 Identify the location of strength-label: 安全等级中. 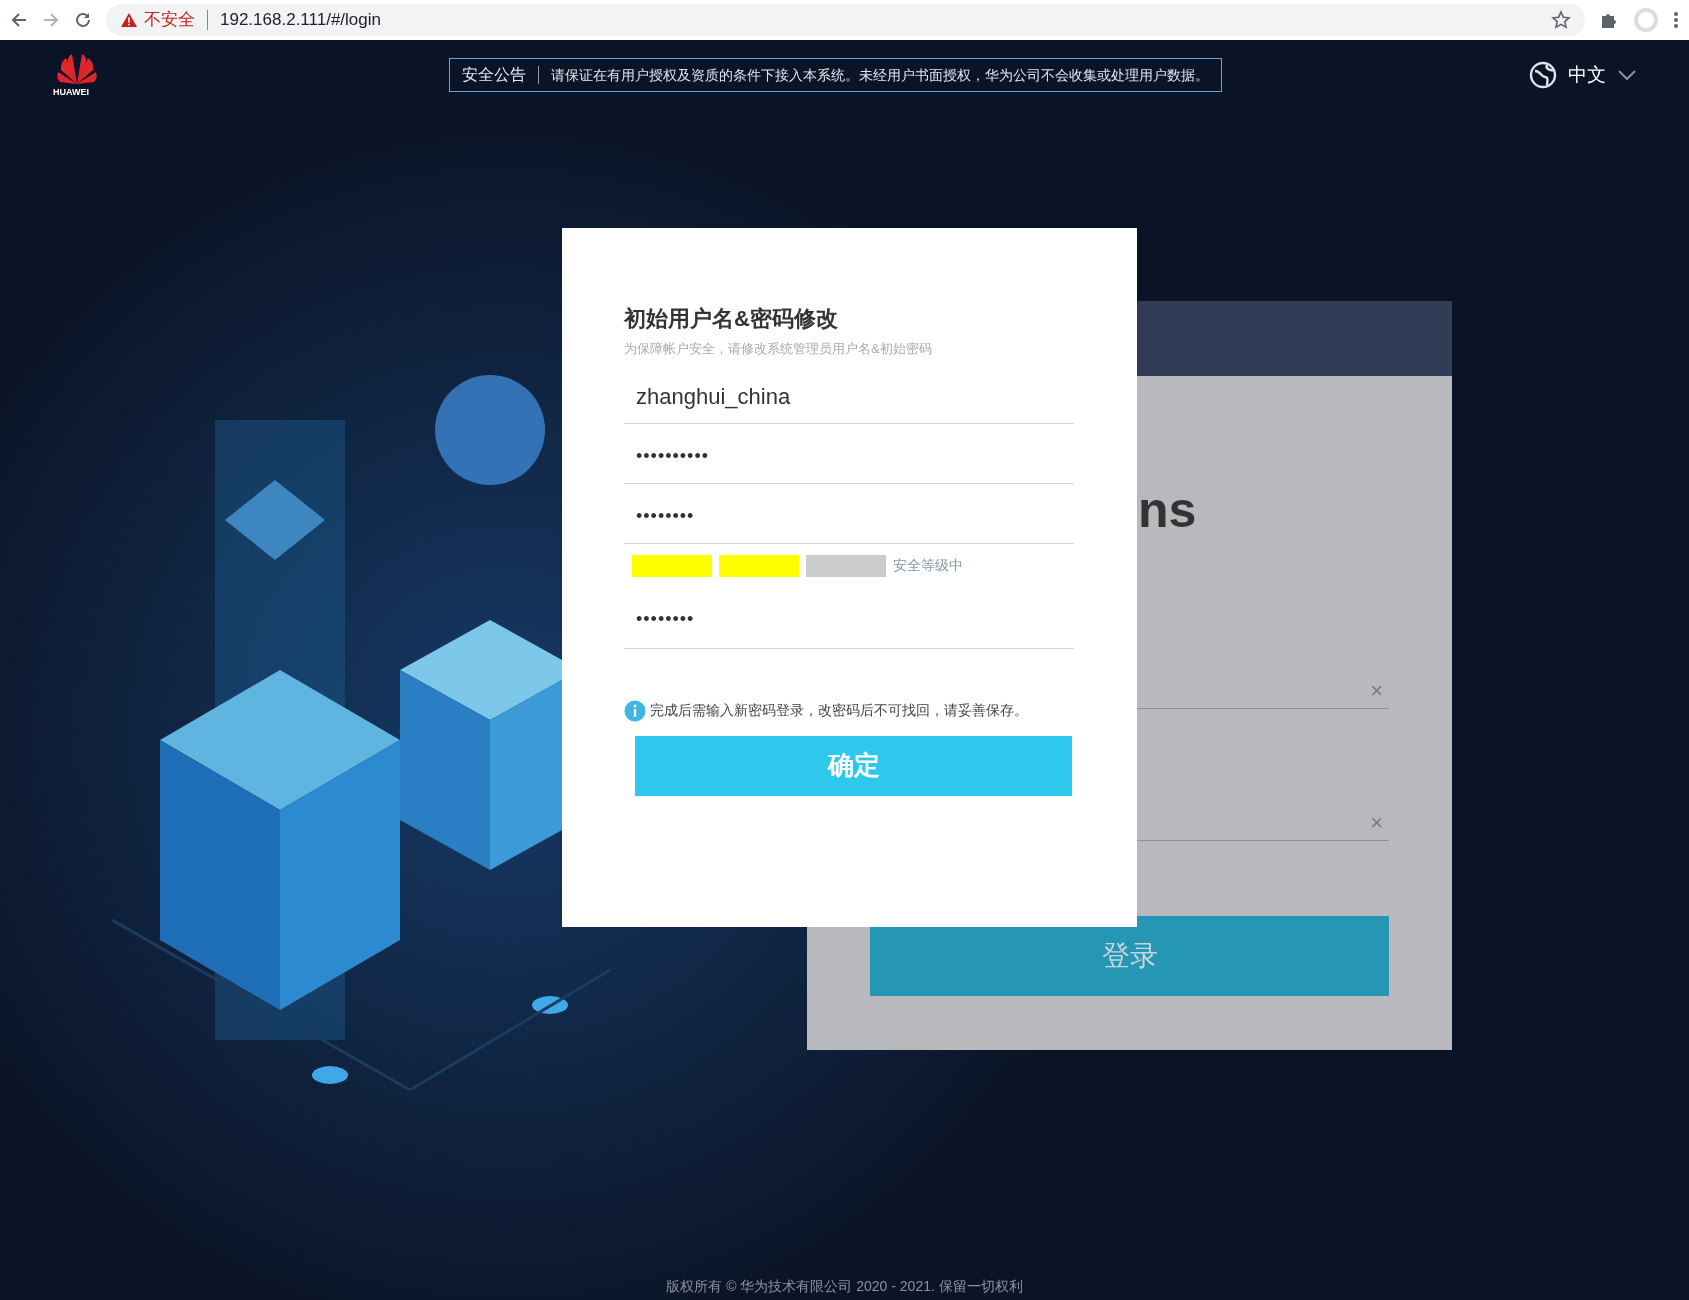
(928, 565).